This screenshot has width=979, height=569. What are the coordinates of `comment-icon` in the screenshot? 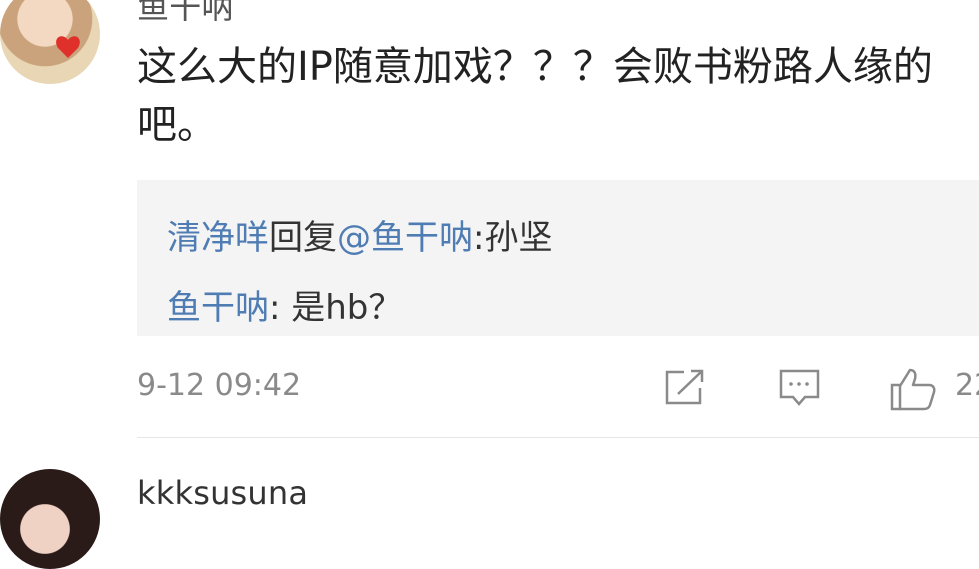 It's located at (799, 387).